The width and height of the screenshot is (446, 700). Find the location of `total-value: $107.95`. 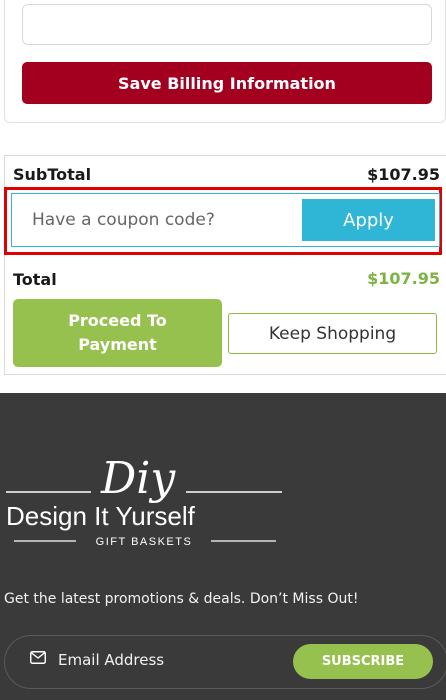

total-value: $107.95 is located at coordinates (403, 278).